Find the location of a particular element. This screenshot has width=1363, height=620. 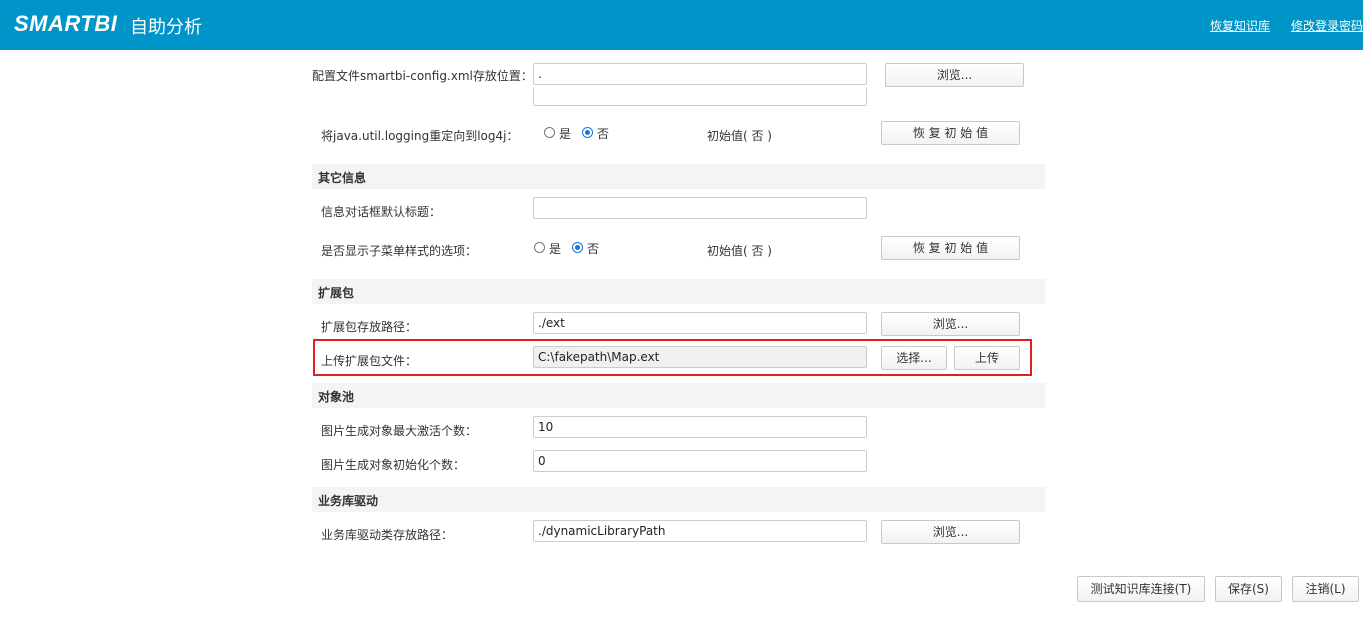

log4j-initial-value: 初始值( 否 ) is located at coordinates (739, 136).